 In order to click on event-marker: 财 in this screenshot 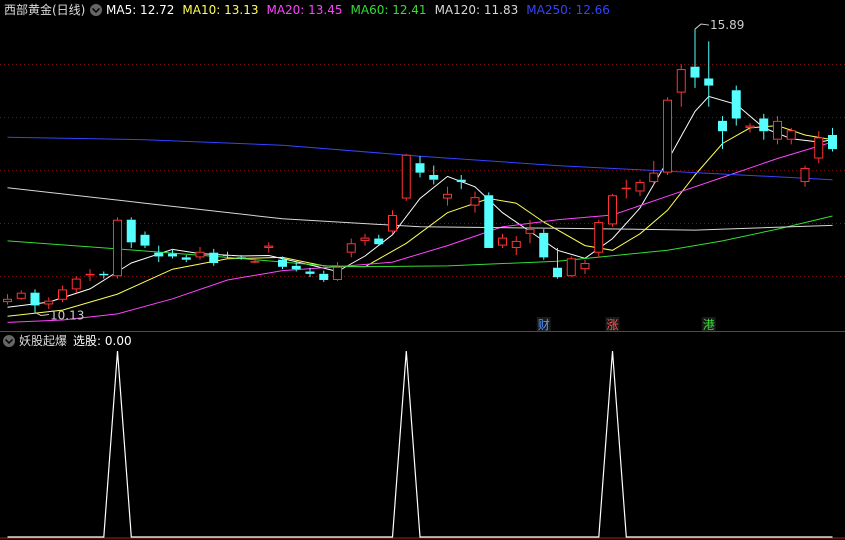, I will do `click(543, 324)`.